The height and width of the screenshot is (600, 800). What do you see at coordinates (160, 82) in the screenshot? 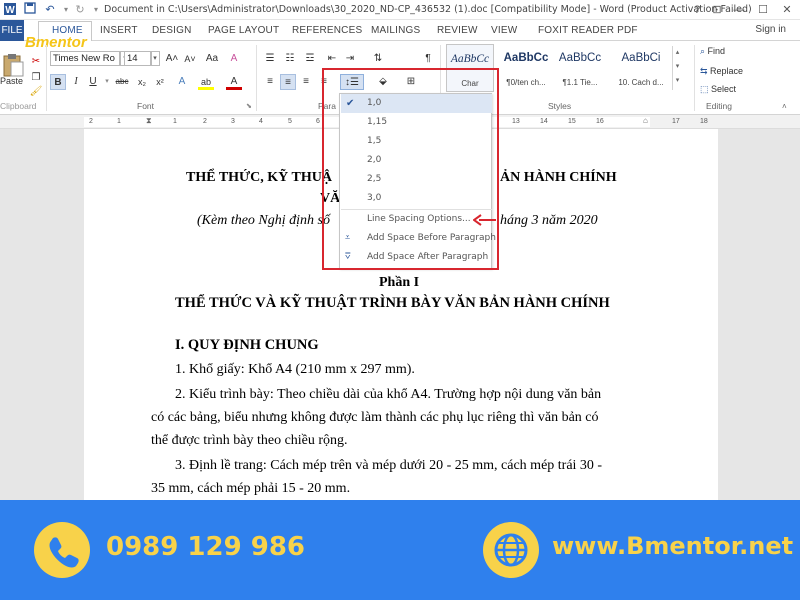
I see `superscript-button: x²` at bounding box center [160, 82].